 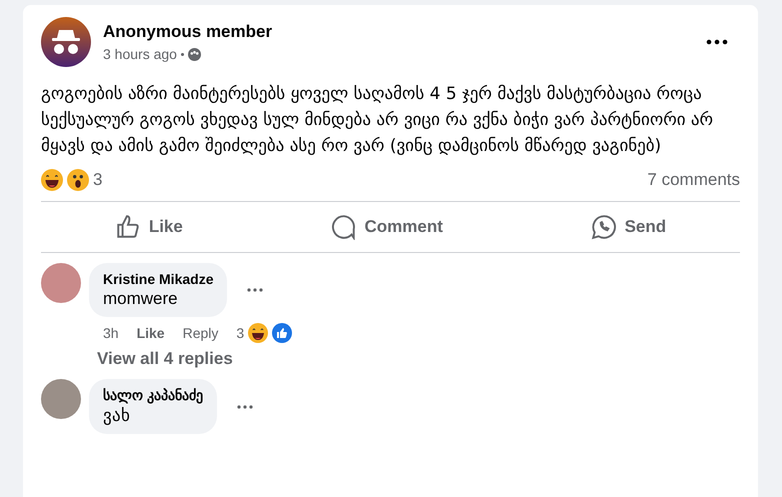 I want to click on commenter-name: სალო კაპანაძე, so click(x=153, y=395).